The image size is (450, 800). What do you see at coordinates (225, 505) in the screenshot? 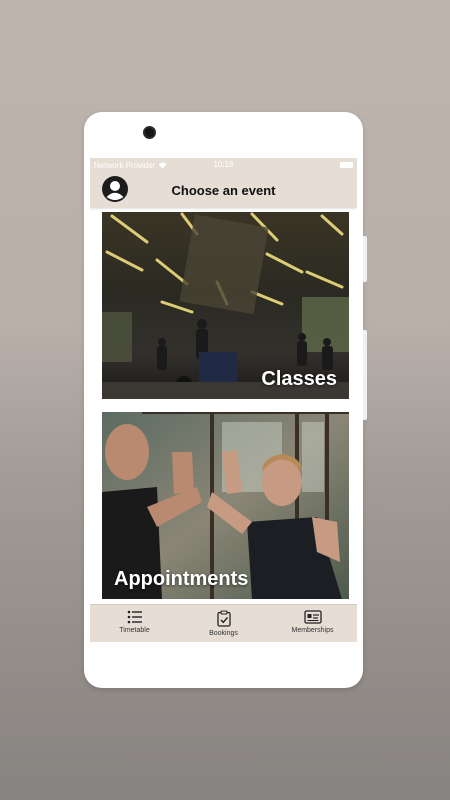
I see `appointments-card: Appointments` at bounding box center [225, 505].